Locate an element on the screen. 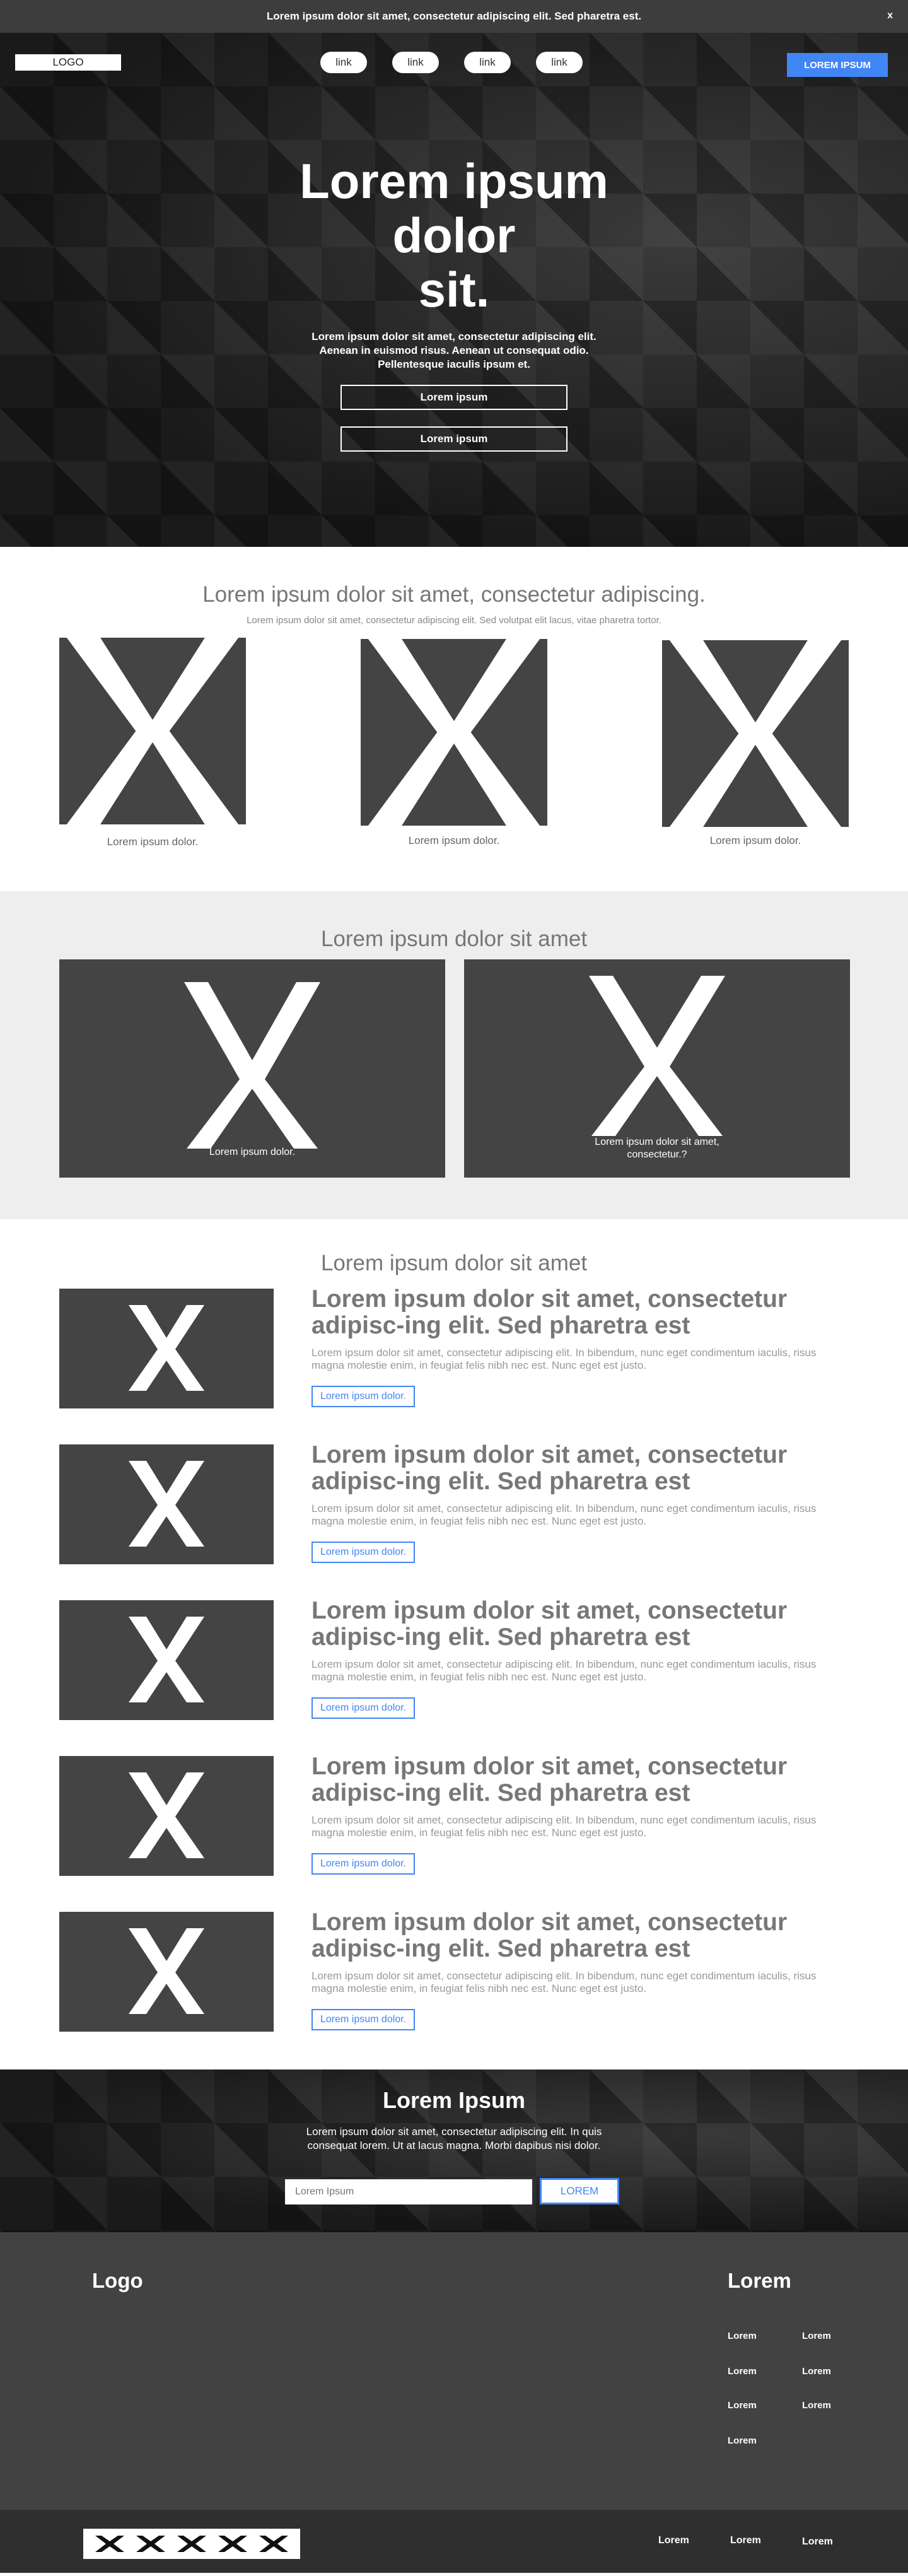 This screenshot has height=2576, width=908. hero-title-line: dolor is located at coordinates (454, 235).